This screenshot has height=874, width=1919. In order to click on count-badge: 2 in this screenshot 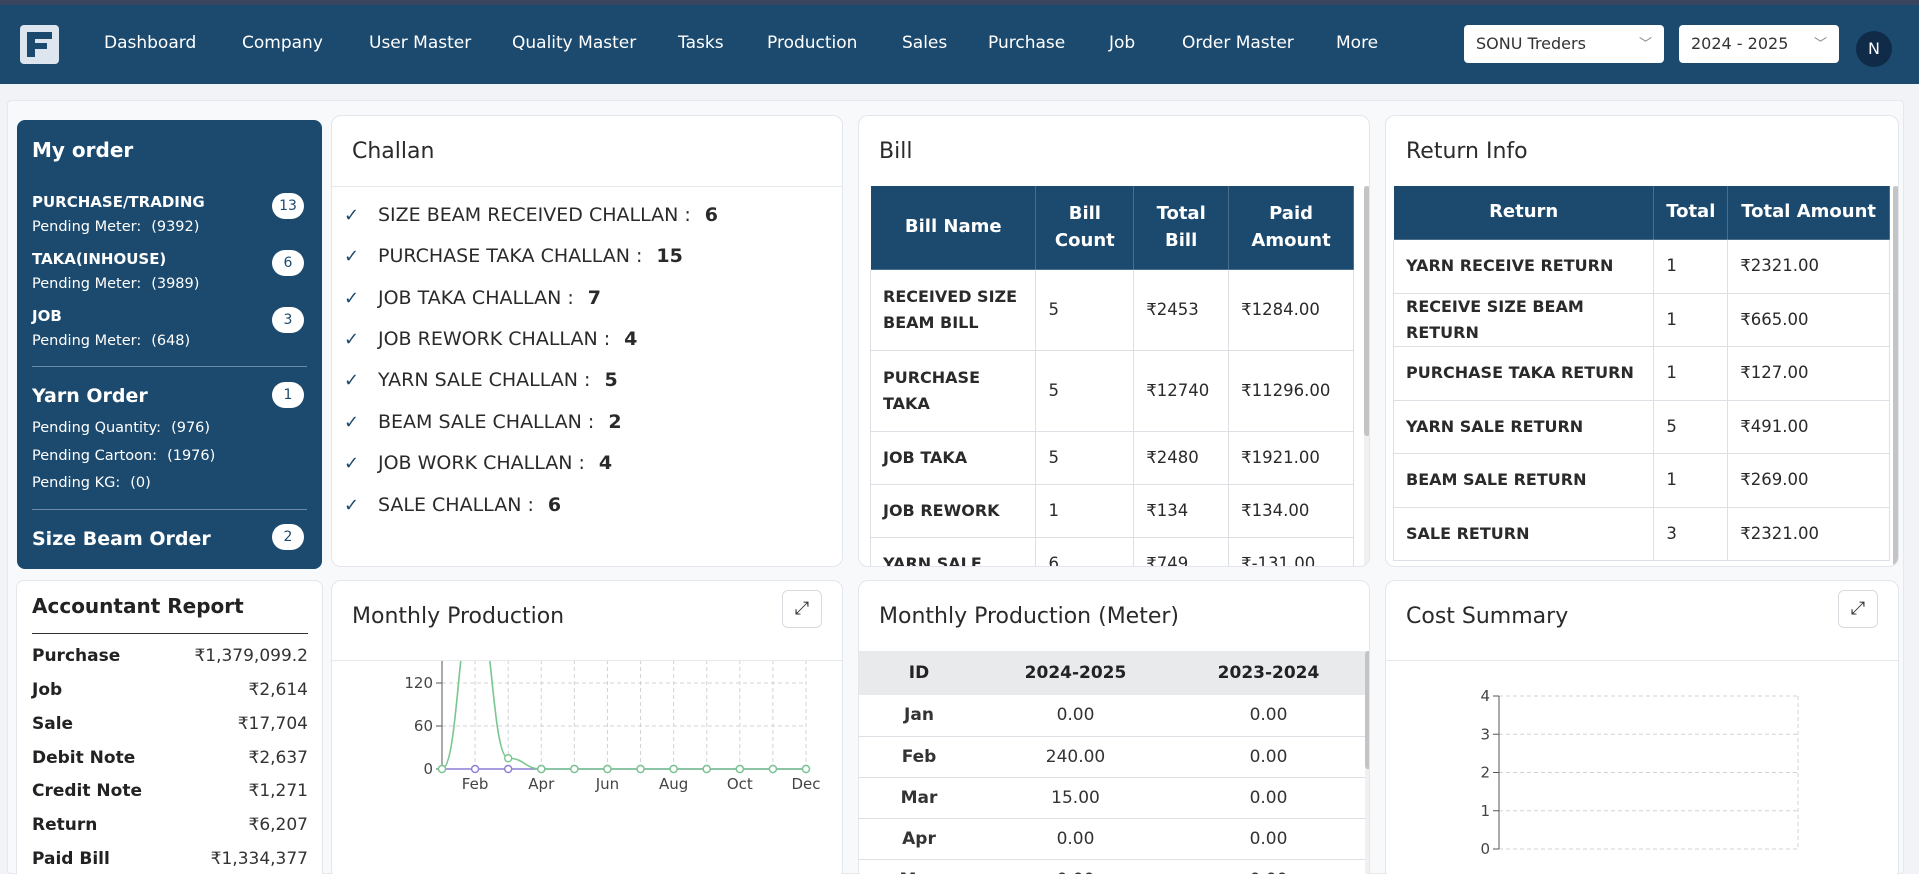, I will do `click(288, 537)`.